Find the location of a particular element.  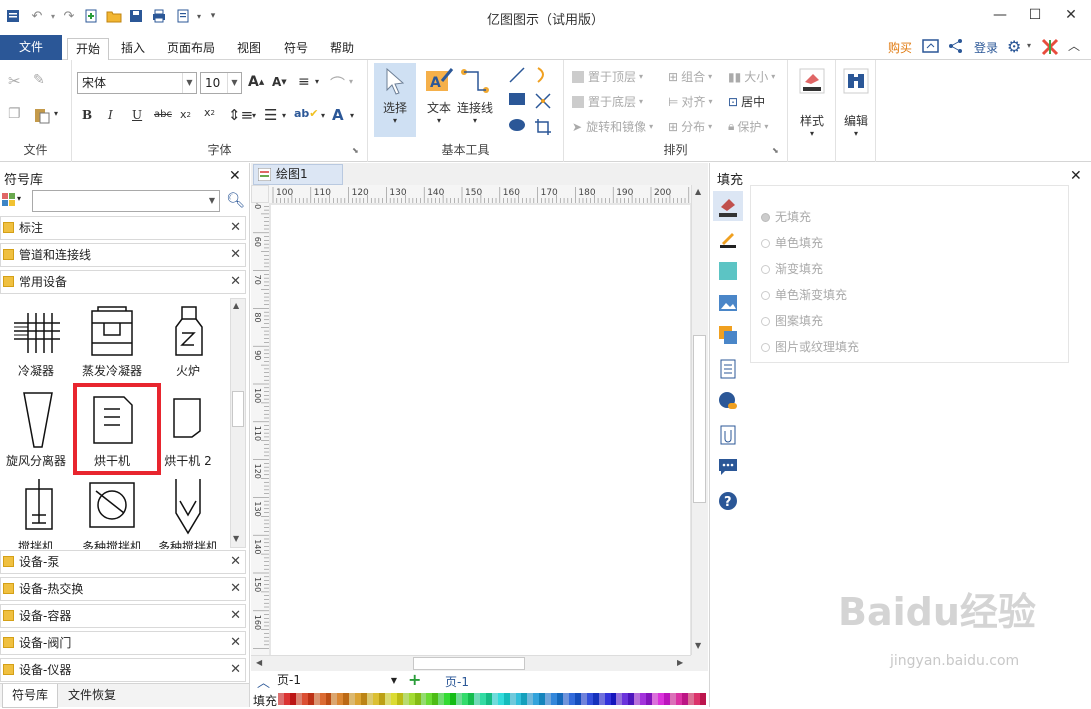

tab-view: 视图 is located at coordinates (249, 49).